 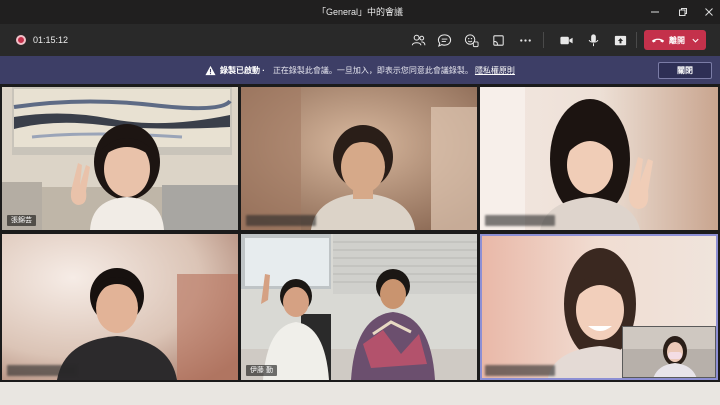 I want to click on close-icon, so click(x=709, y=12).